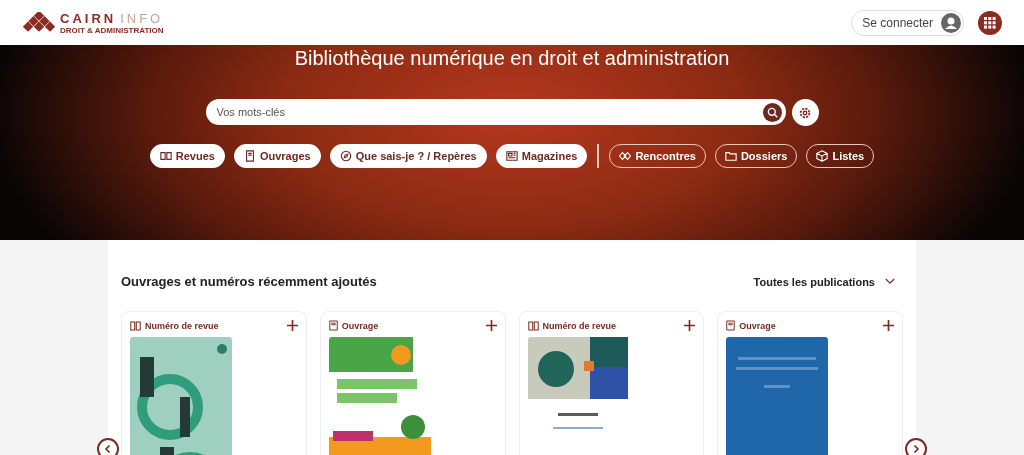 This screenshot has height=455, width=1024. What do you see at coordinates (730, 156) in the screenshot?
I see `folder-icon` at bounding box center [730, 156].